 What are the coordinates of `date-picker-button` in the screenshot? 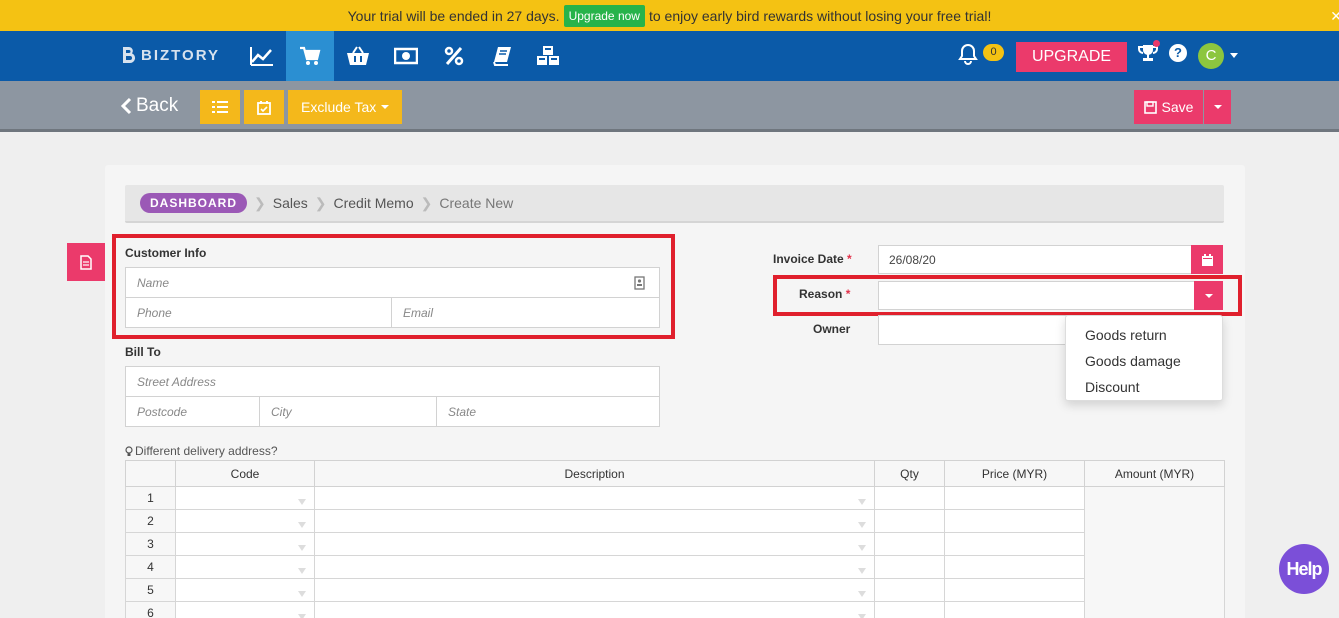 It's located at (1207, 259).